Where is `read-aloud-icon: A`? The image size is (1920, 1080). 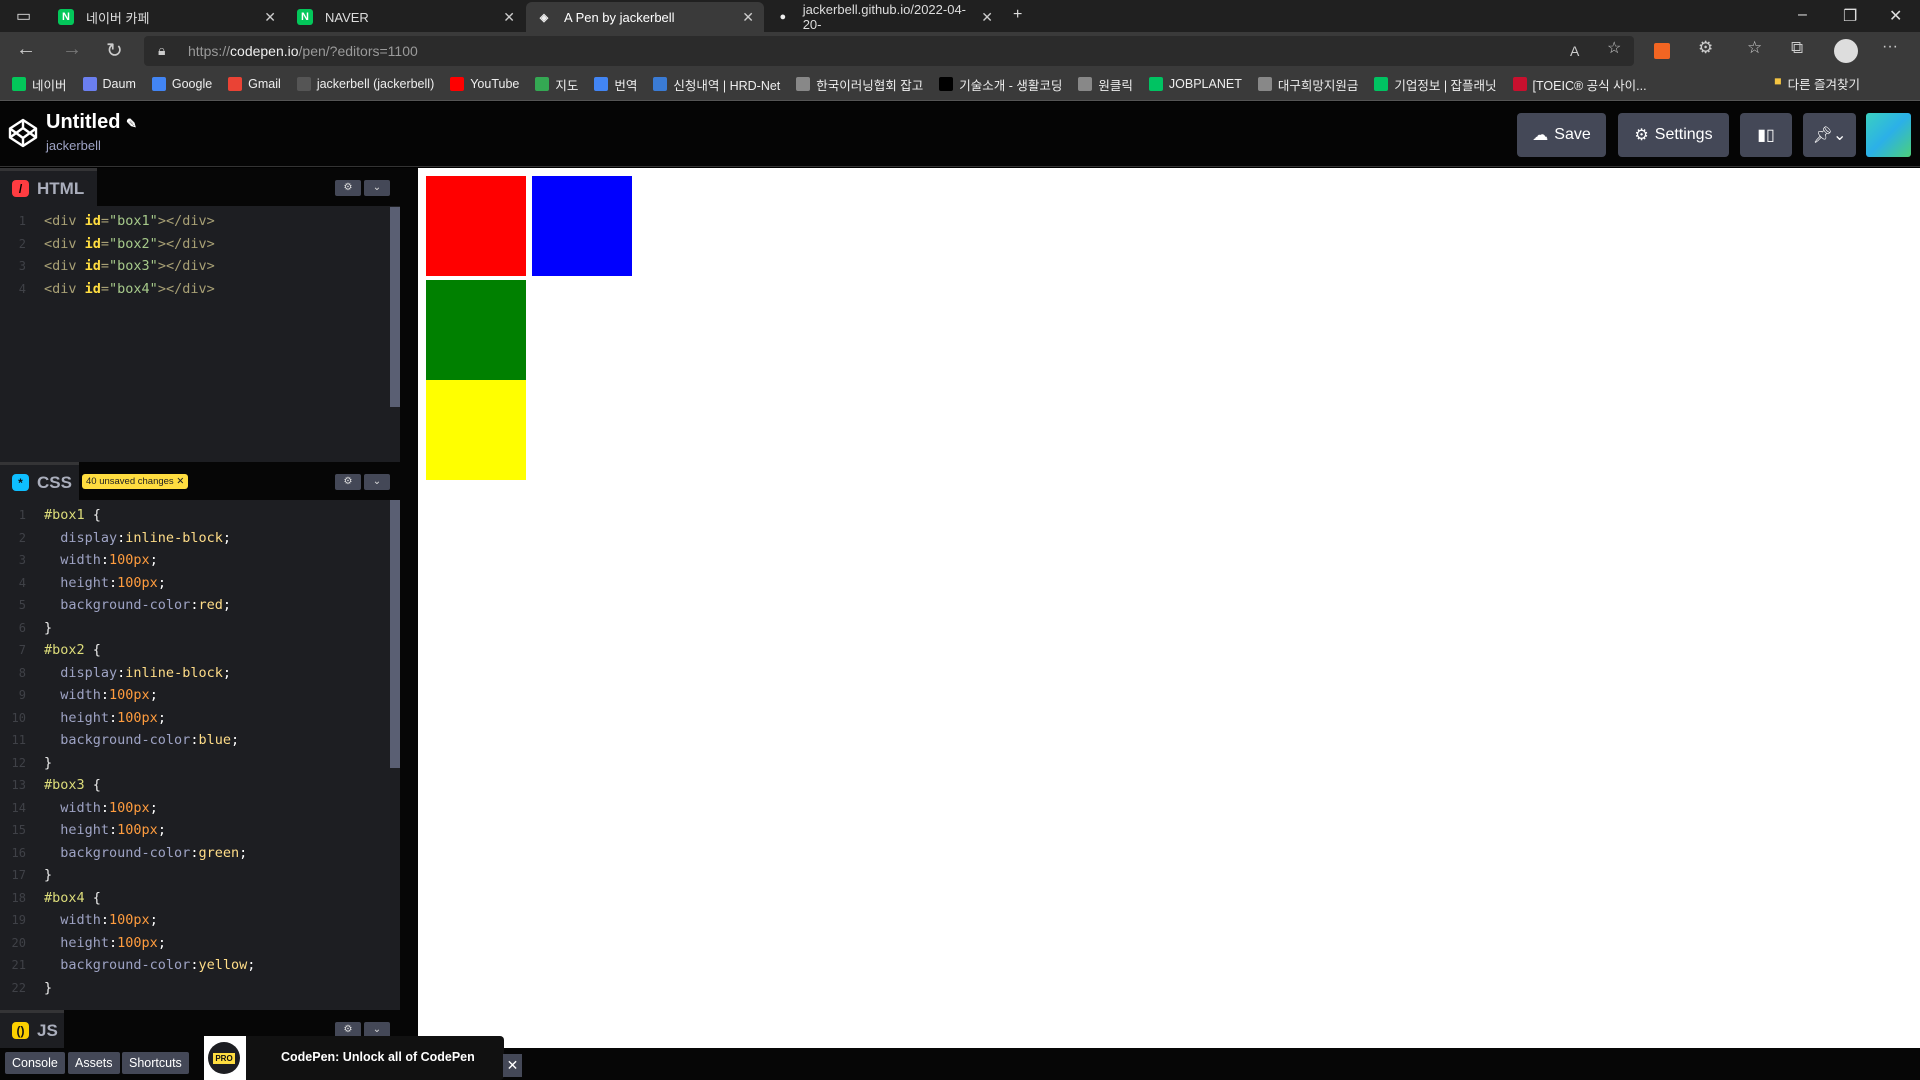
read-aloud-icon: A is located at coordinates (1574, 51).